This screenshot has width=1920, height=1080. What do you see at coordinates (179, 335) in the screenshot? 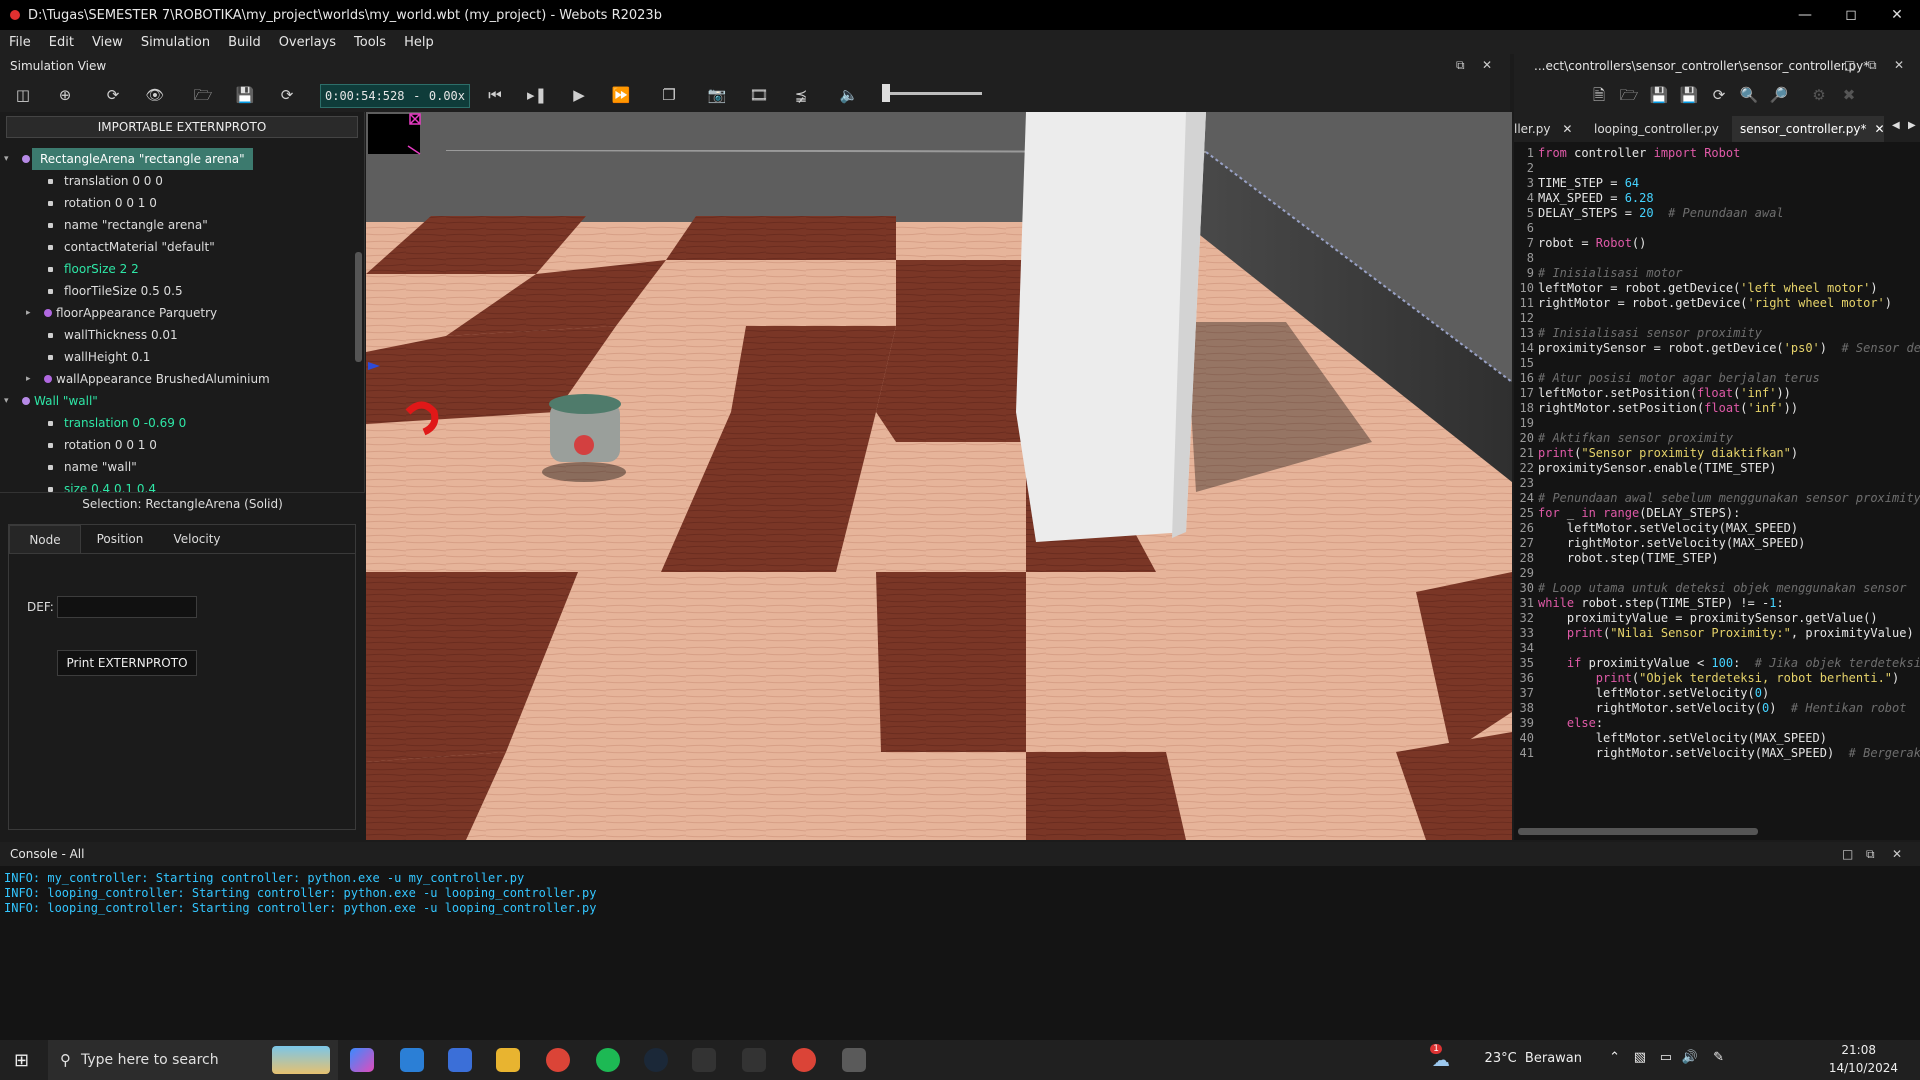
I see `scene-tree-field: wallThickness 0.01` at bounding box center [179, 335].